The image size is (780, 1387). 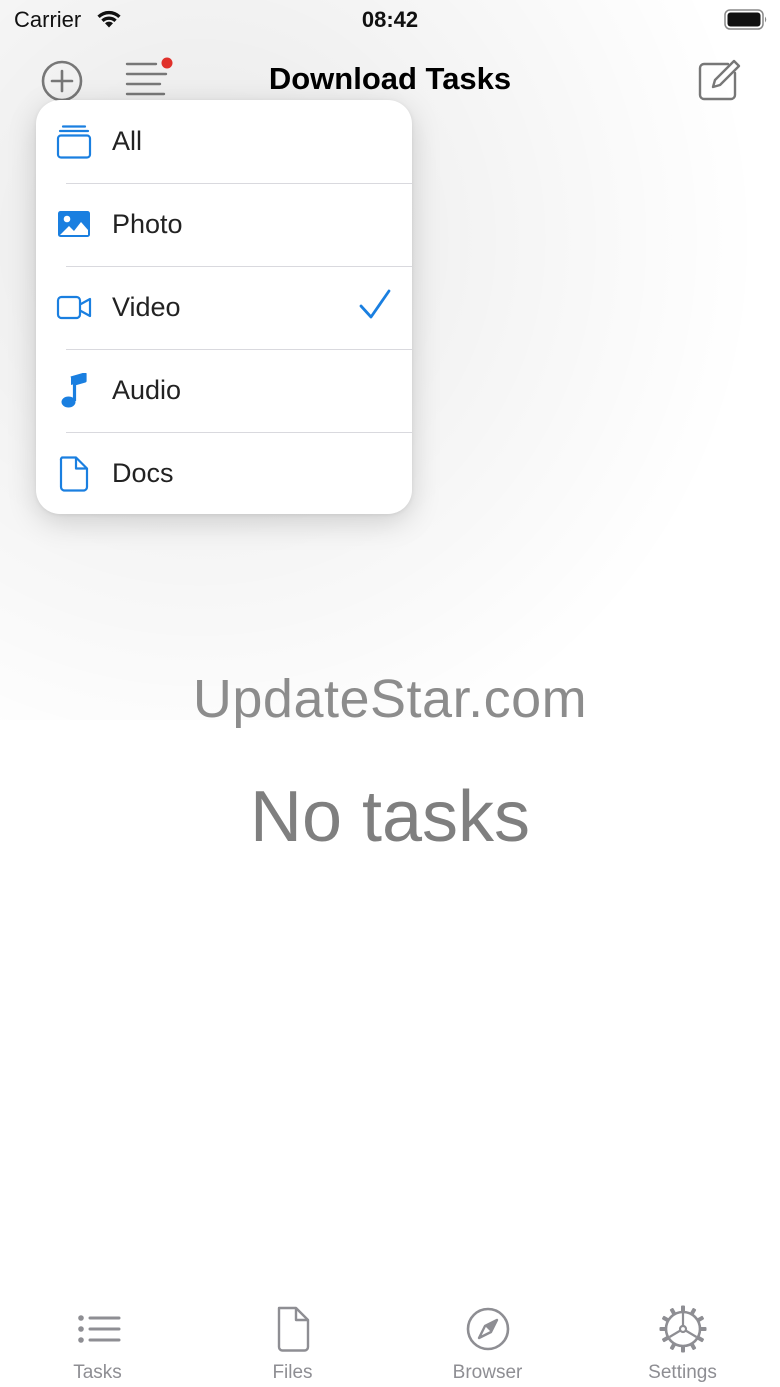 I want to click on document-icon, so click(x=74, y=474).